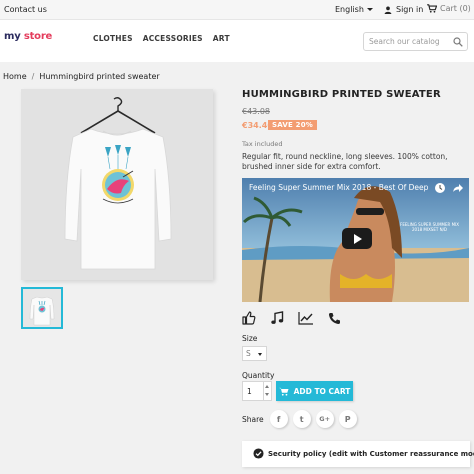  I want to click on main-nav: CLOTHES ACCESSORIES ART, so click(161, 38).